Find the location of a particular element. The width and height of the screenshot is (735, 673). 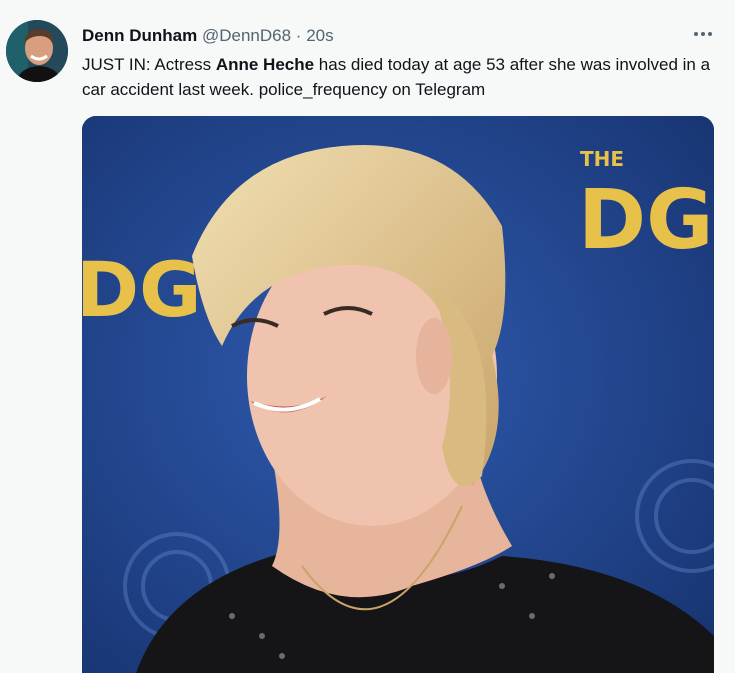

backdrop-wordmark-right: DG is located at coordinates (645, 220).